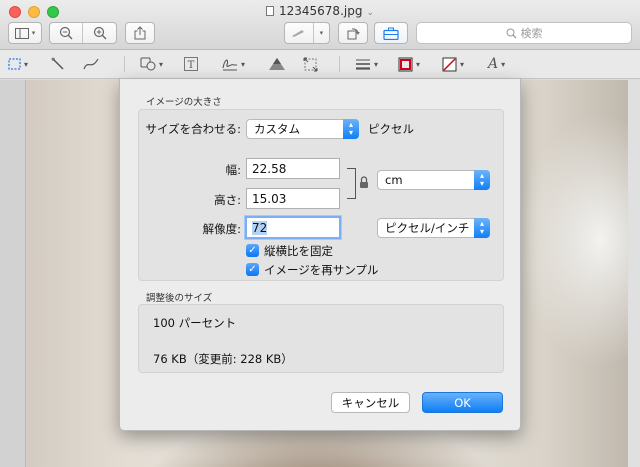 The width and height of the screenshot is (640, 467). What do you see at coordinates (293, 227) in the screenshot?
I see `resolution-field: 72` at bounding box center [293, 227].